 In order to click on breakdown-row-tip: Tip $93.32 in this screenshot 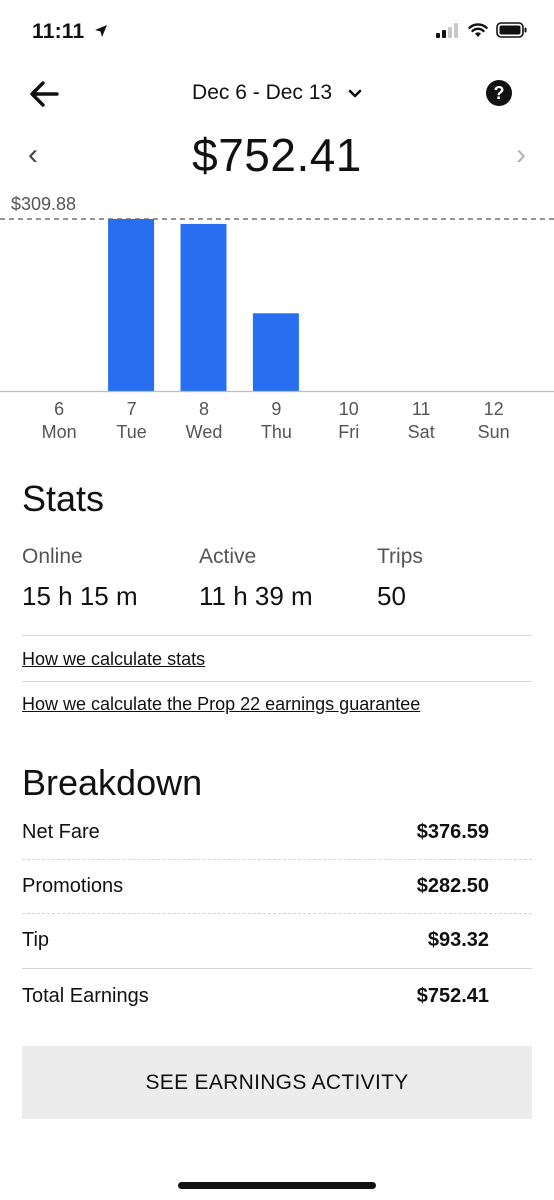, I will do `click(255, 940)`.